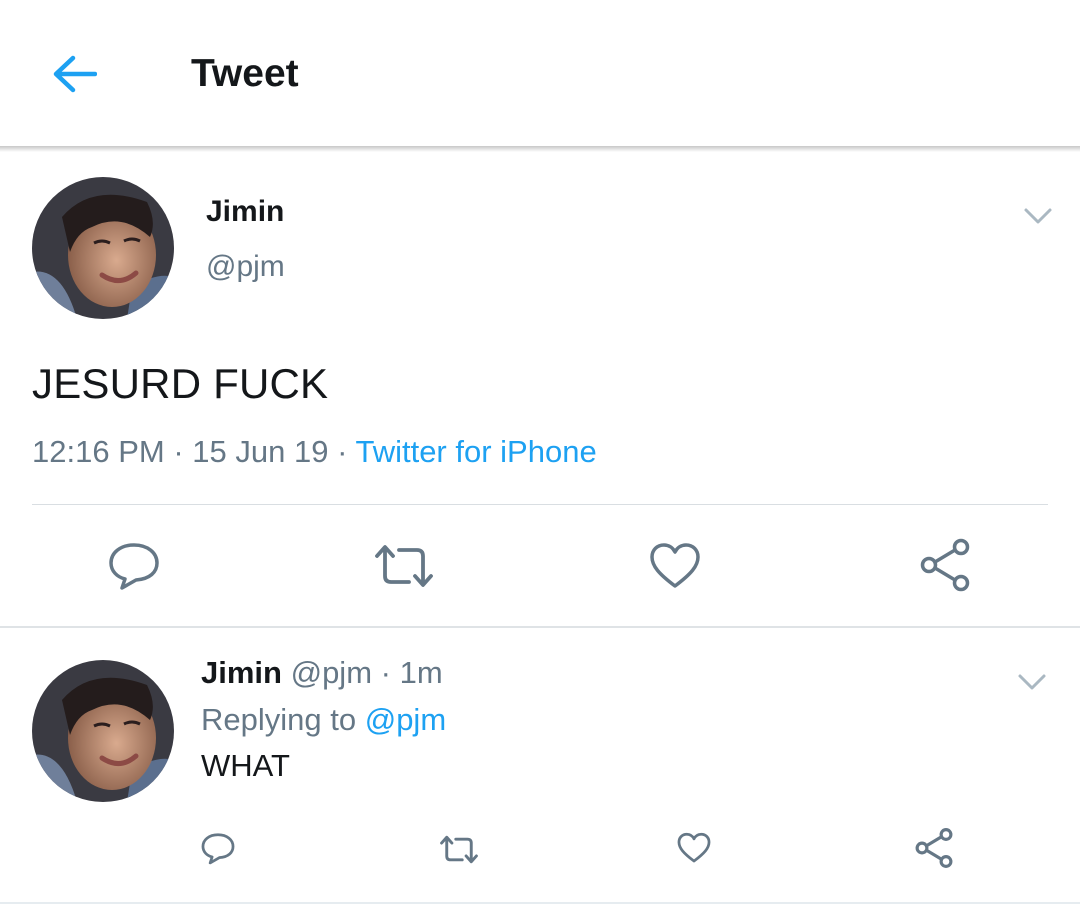 The width and height of the screenshot is (1080, 908). Describe the element at coordinates (98, 451) in the screenshot. I see `tweet-time: 12:16 PM` at that location.